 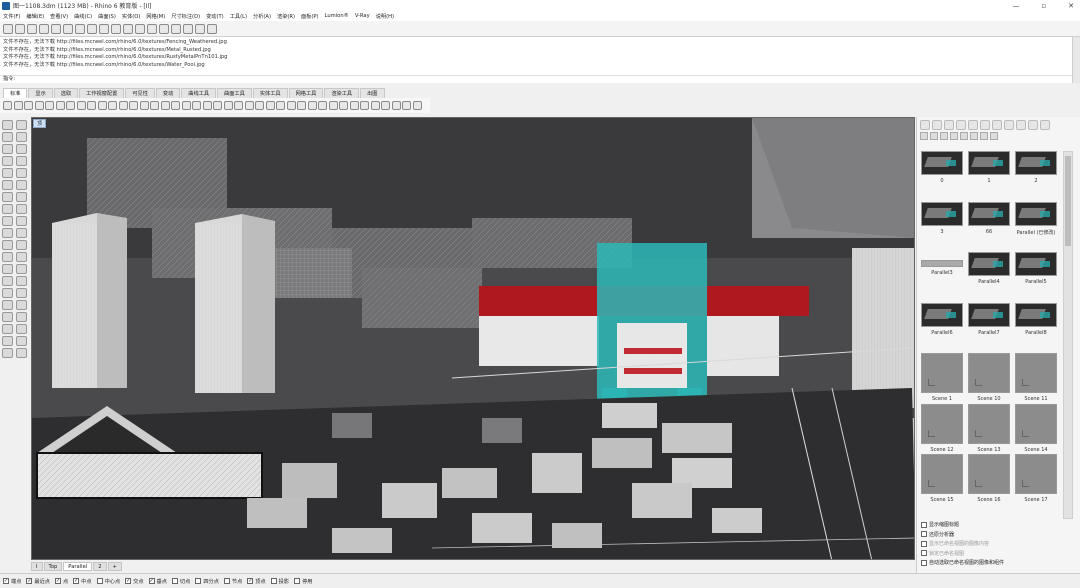 I want to click on menu-item: 渲染(R), so click(x=286, y=16).